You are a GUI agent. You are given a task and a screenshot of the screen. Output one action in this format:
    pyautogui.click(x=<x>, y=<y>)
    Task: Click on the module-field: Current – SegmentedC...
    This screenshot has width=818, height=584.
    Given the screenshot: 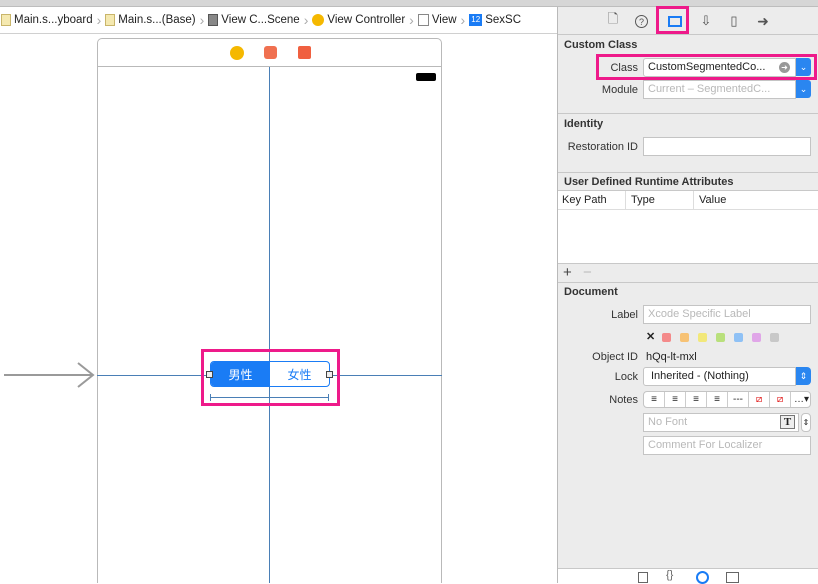 What is the action you would take?
    pyautogui.click(x=719, y=89)
    